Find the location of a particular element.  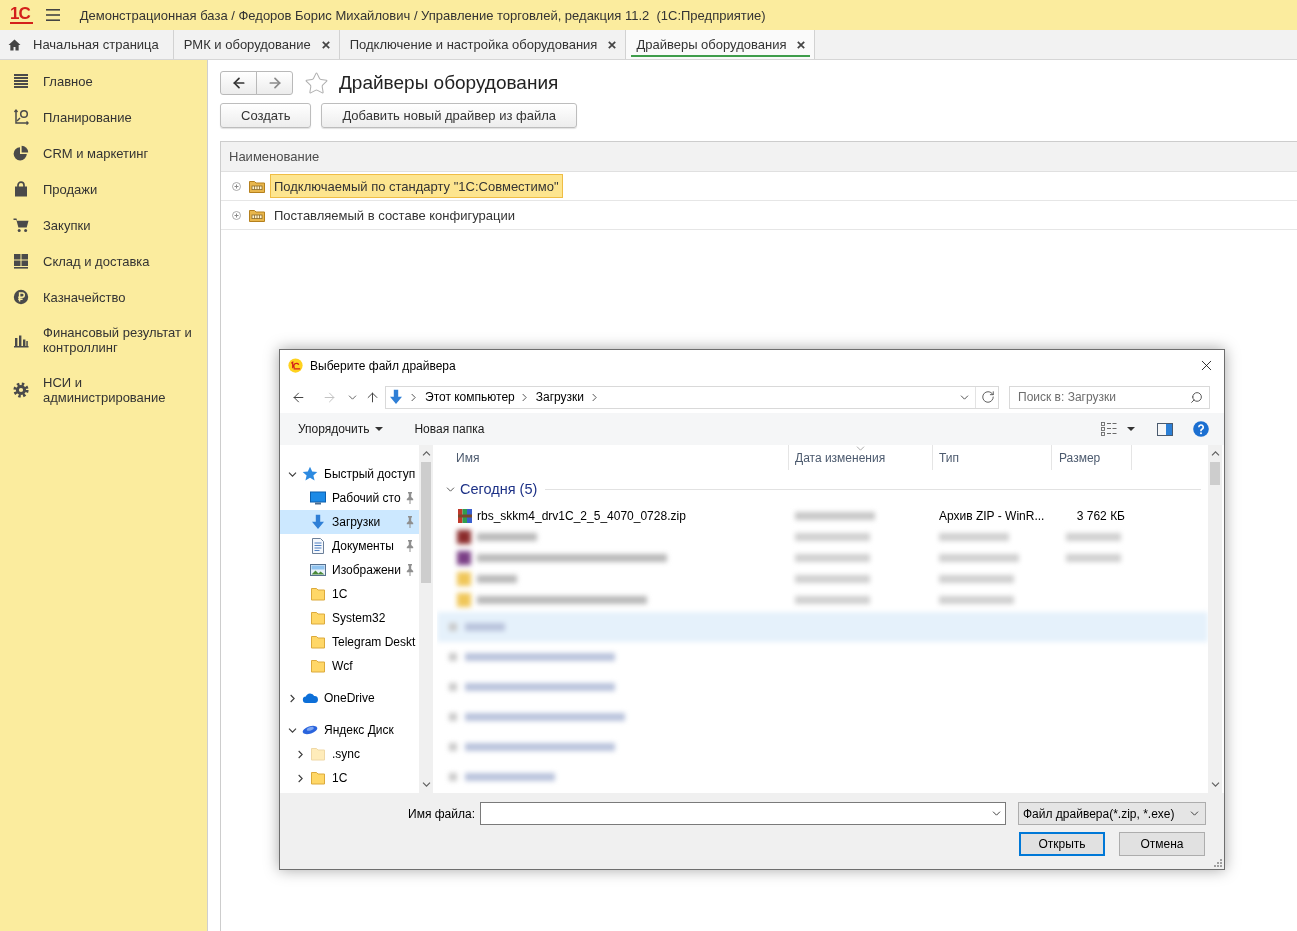

tab: Начальная страница is located at coordinates (87, 44).